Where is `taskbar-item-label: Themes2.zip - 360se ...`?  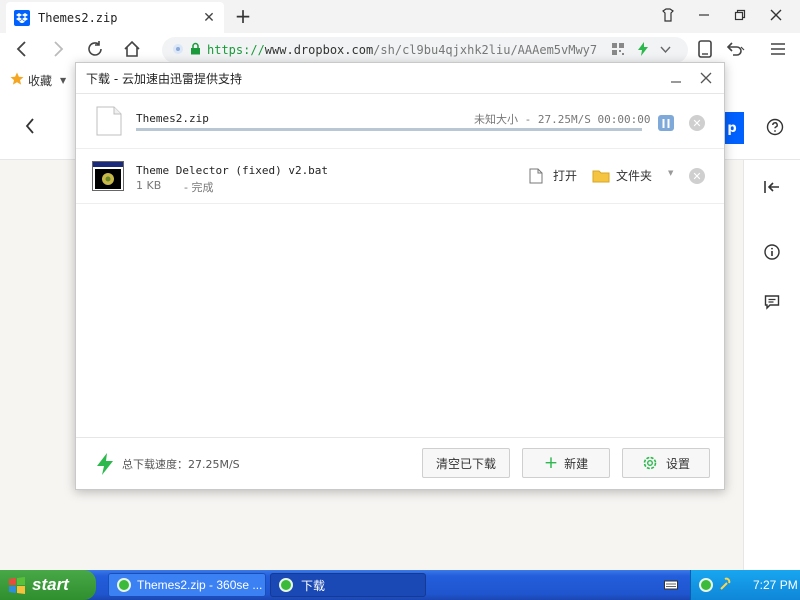 taskbar-item-label: Themes2.zip - 360se ... is located at coordinates (200, 585).